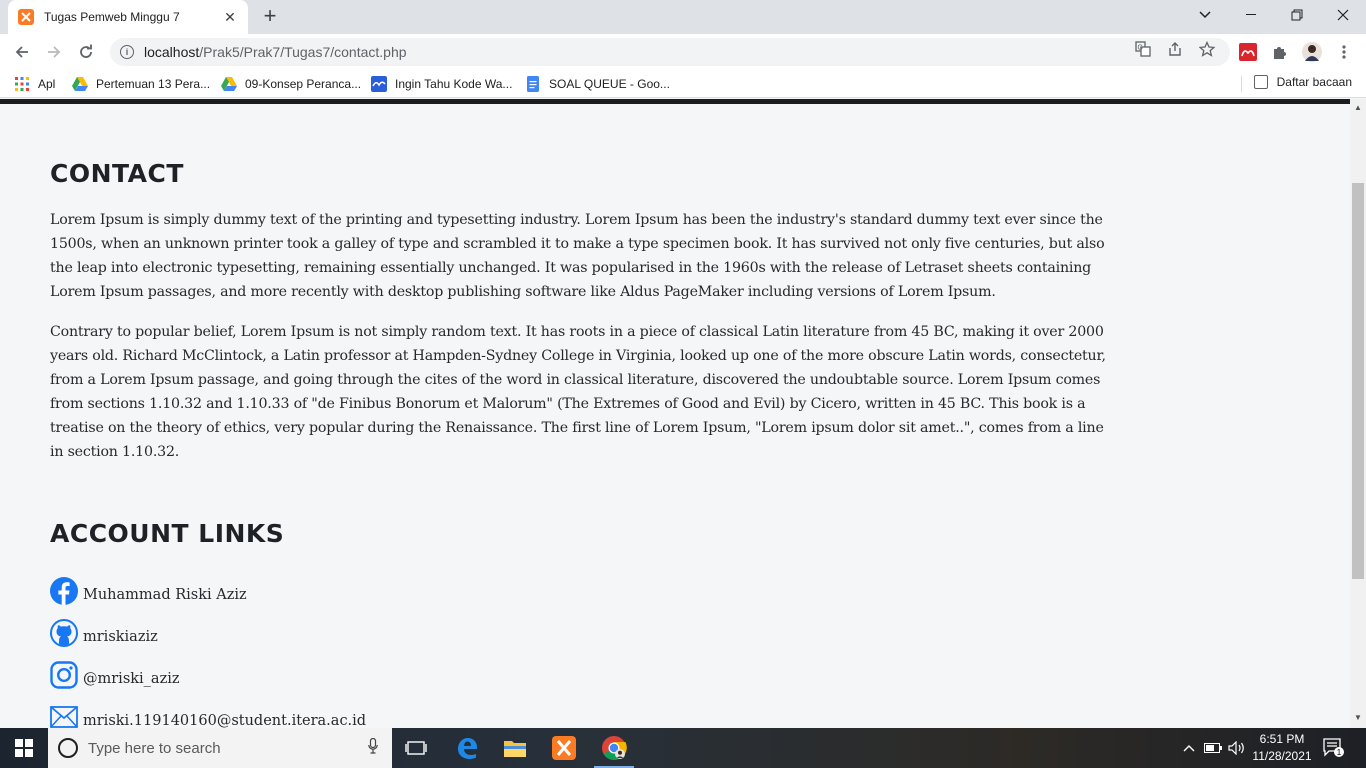 Image resolution: width=1366 pixels, height=768 pixels. I want to click on account-link-text: @mriski_aziz, so click(131, 679).